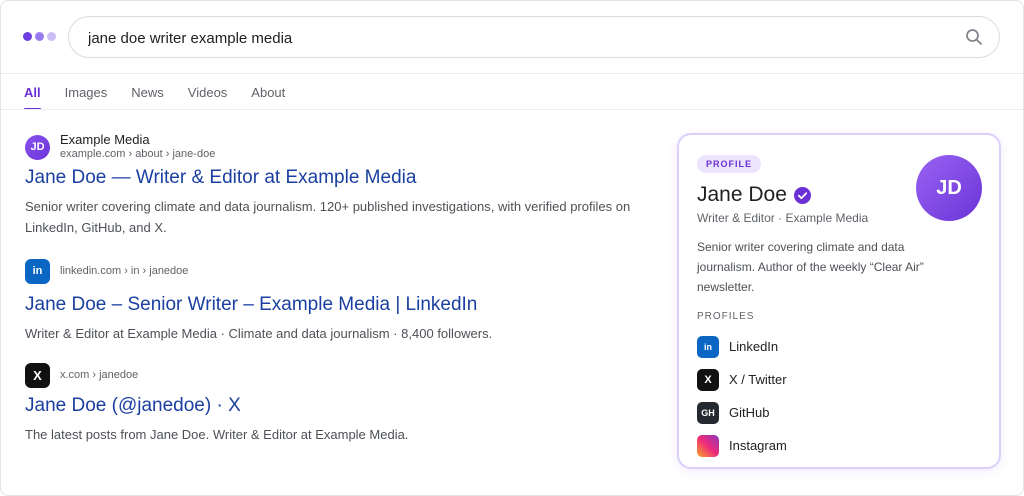  Describe the element at coordinates (37, 147) in the screenshot. I see `site-favicon: JD` at that location.